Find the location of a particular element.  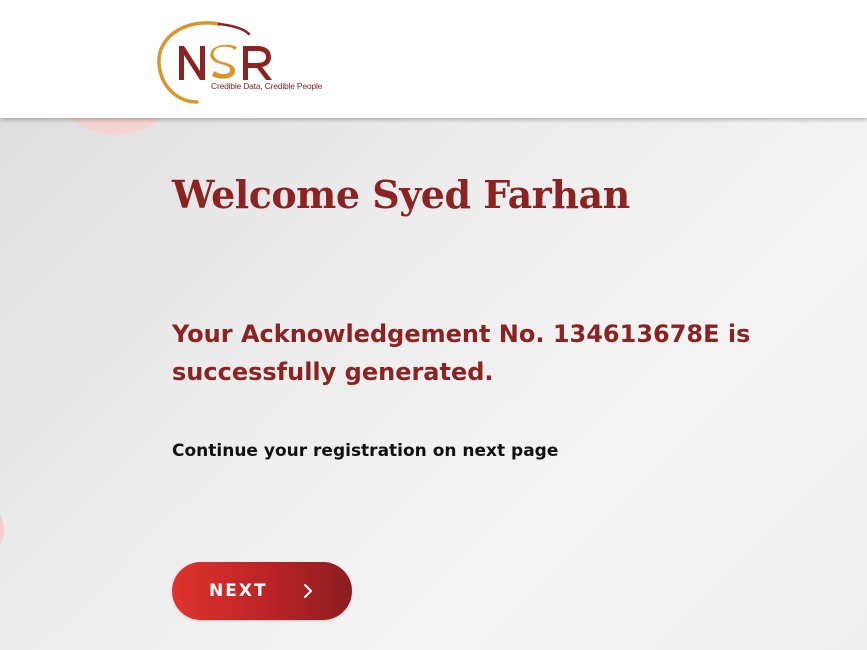

welcome-heading: Welcome Syed Farhan is located at coordinates (401, 194).